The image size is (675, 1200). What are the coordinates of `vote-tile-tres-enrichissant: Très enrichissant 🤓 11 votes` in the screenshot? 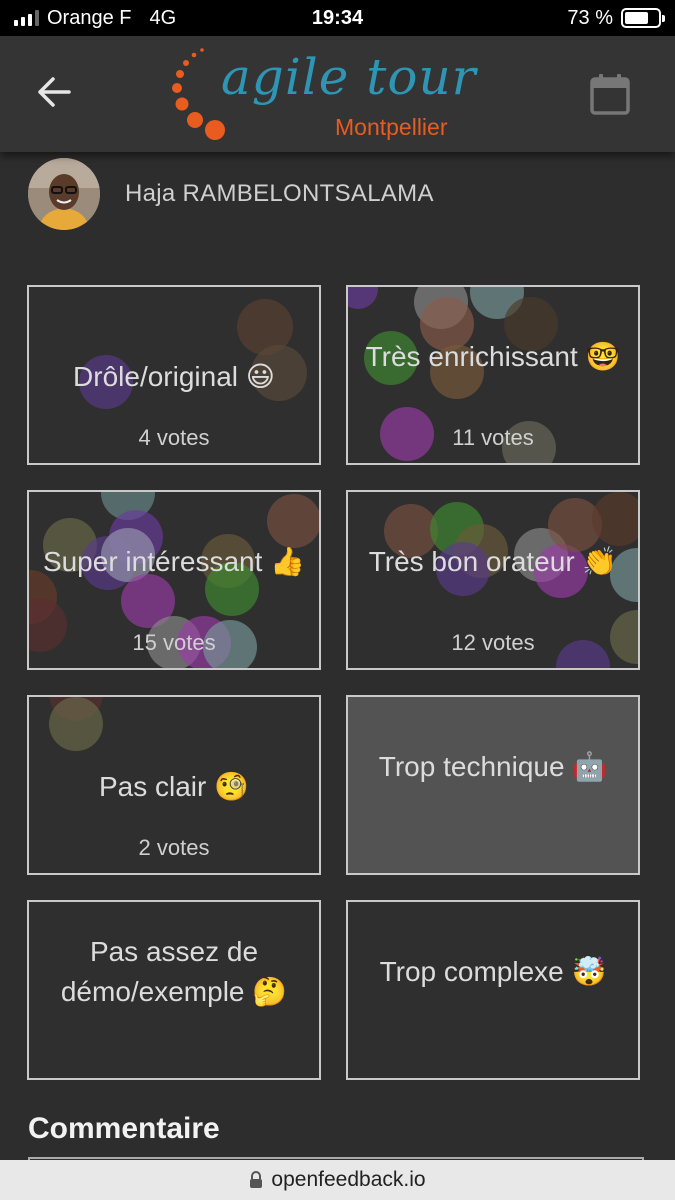 It's located at (493, 375).